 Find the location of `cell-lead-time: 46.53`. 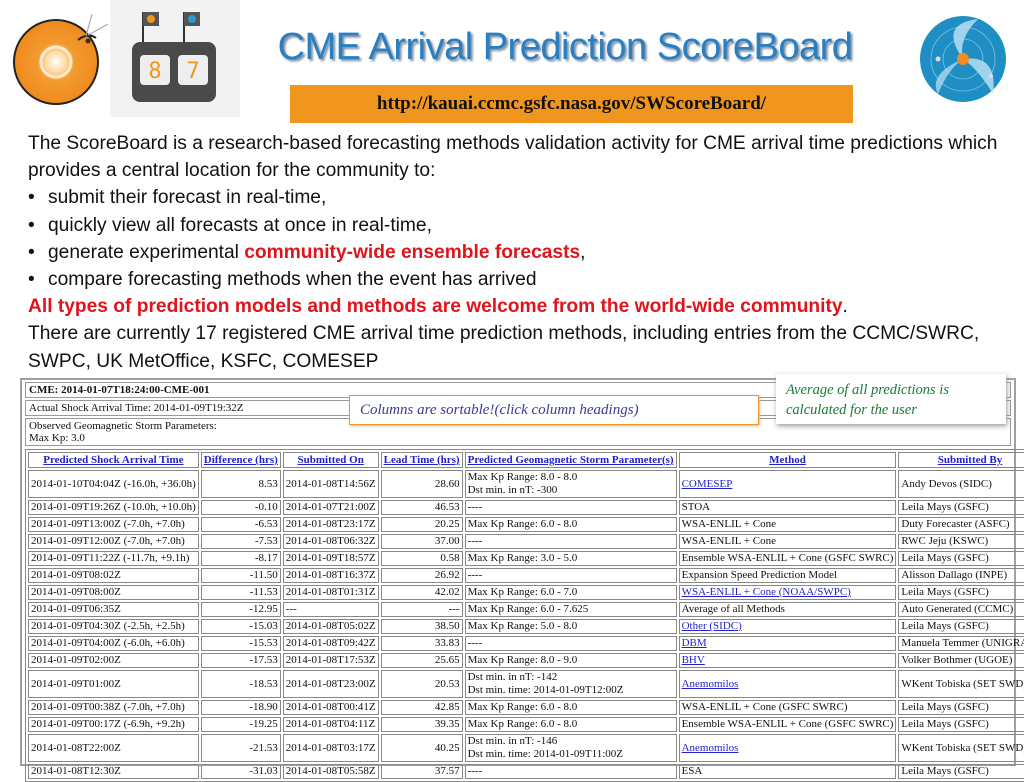

cell-lead-time: 46.53 is located at coordinates (421, 507).